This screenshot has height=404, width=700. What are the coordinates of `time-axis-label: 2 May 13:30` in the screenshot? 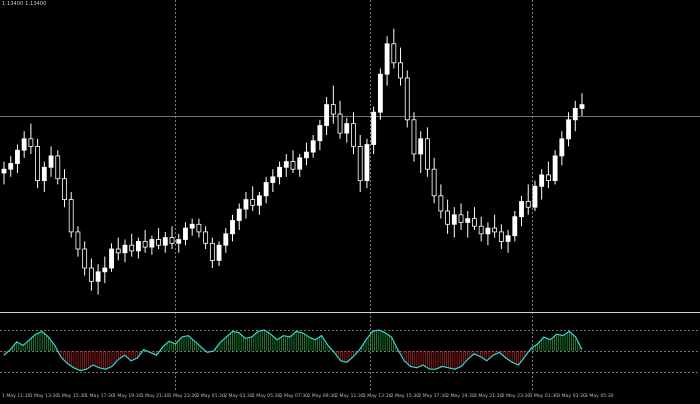 It's located at (377, 396).